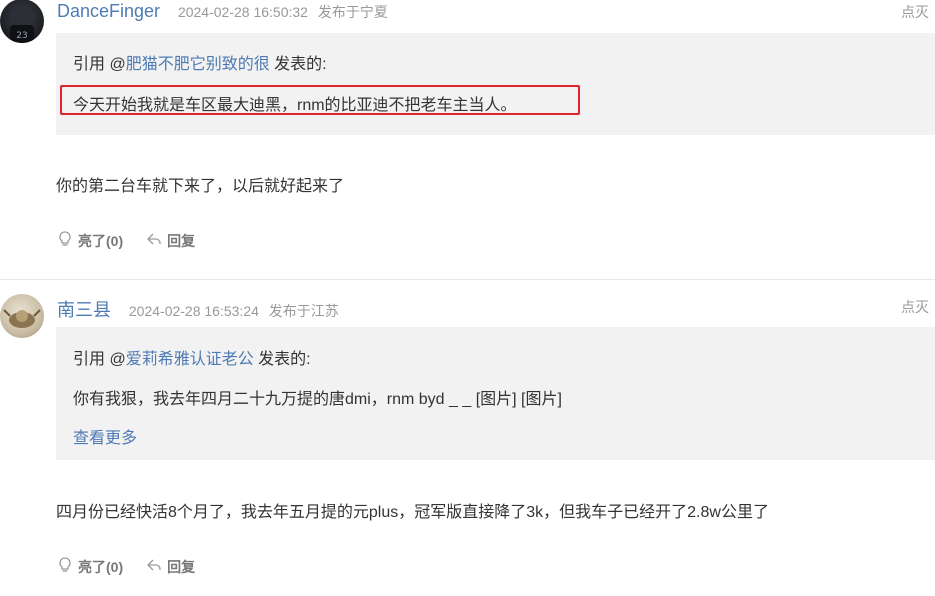 This screenshot has height=596, width=935. Describe the element at coordinates (21, 36) in the screenshot. I see `svg-text: 23` at that location.